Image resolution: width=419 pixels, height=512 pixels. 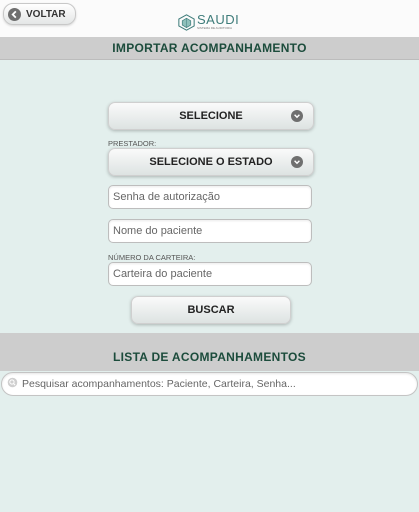 I want to click on search-icon, so click(x=12, y=384).